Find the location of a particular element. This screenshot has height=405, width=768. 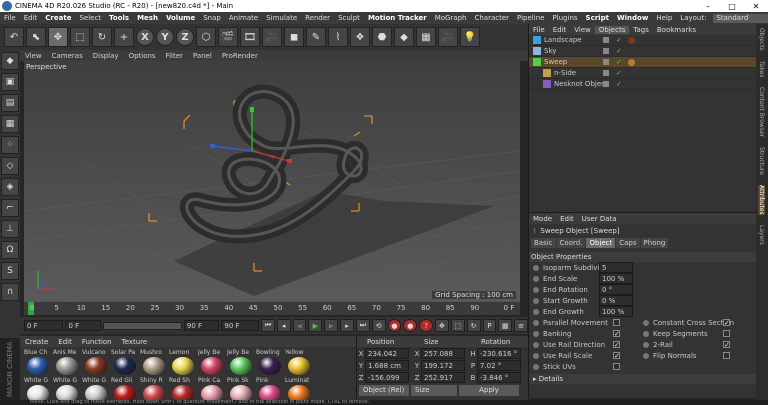

property-value-field: 100 % is located at coordinates (616, 278).